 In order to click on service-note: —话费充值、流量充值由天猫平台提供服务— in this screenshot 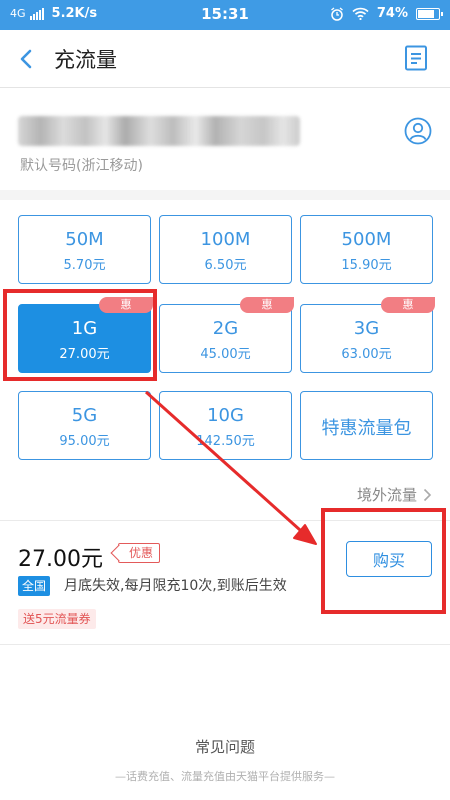, I will do `click(225, 776)`.